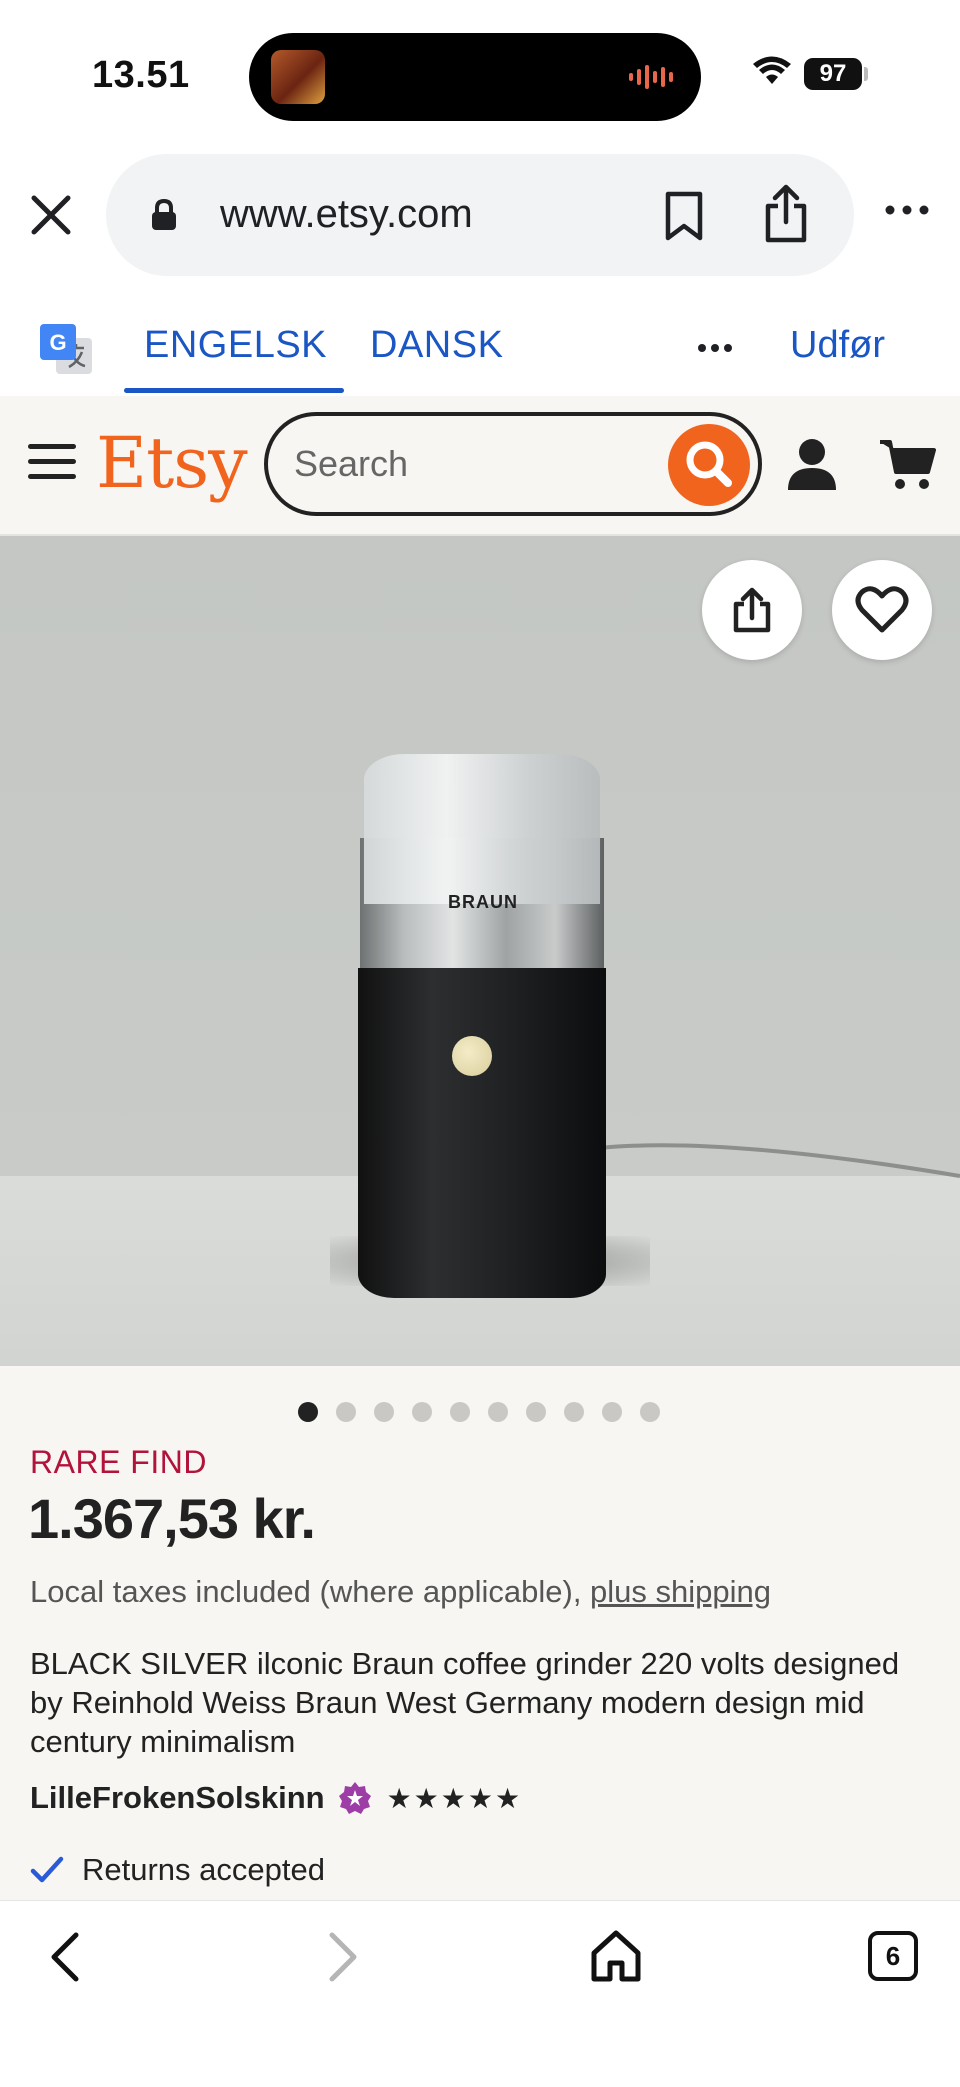 Image resolution: width=960 pixels, height=2087 pixels. I want to click on audio-waveform-icon, so click(651, 77).